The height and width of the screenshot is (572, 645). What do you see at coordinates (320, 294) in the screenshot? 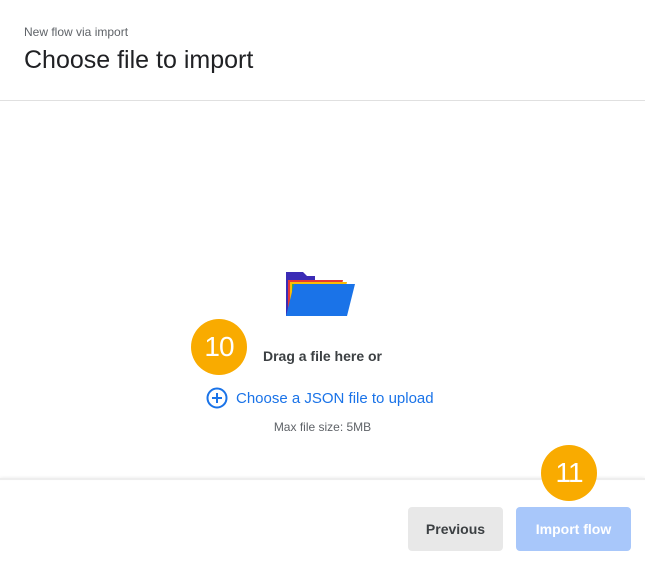
I see `folder-icon` at bounding box center [320, 294].